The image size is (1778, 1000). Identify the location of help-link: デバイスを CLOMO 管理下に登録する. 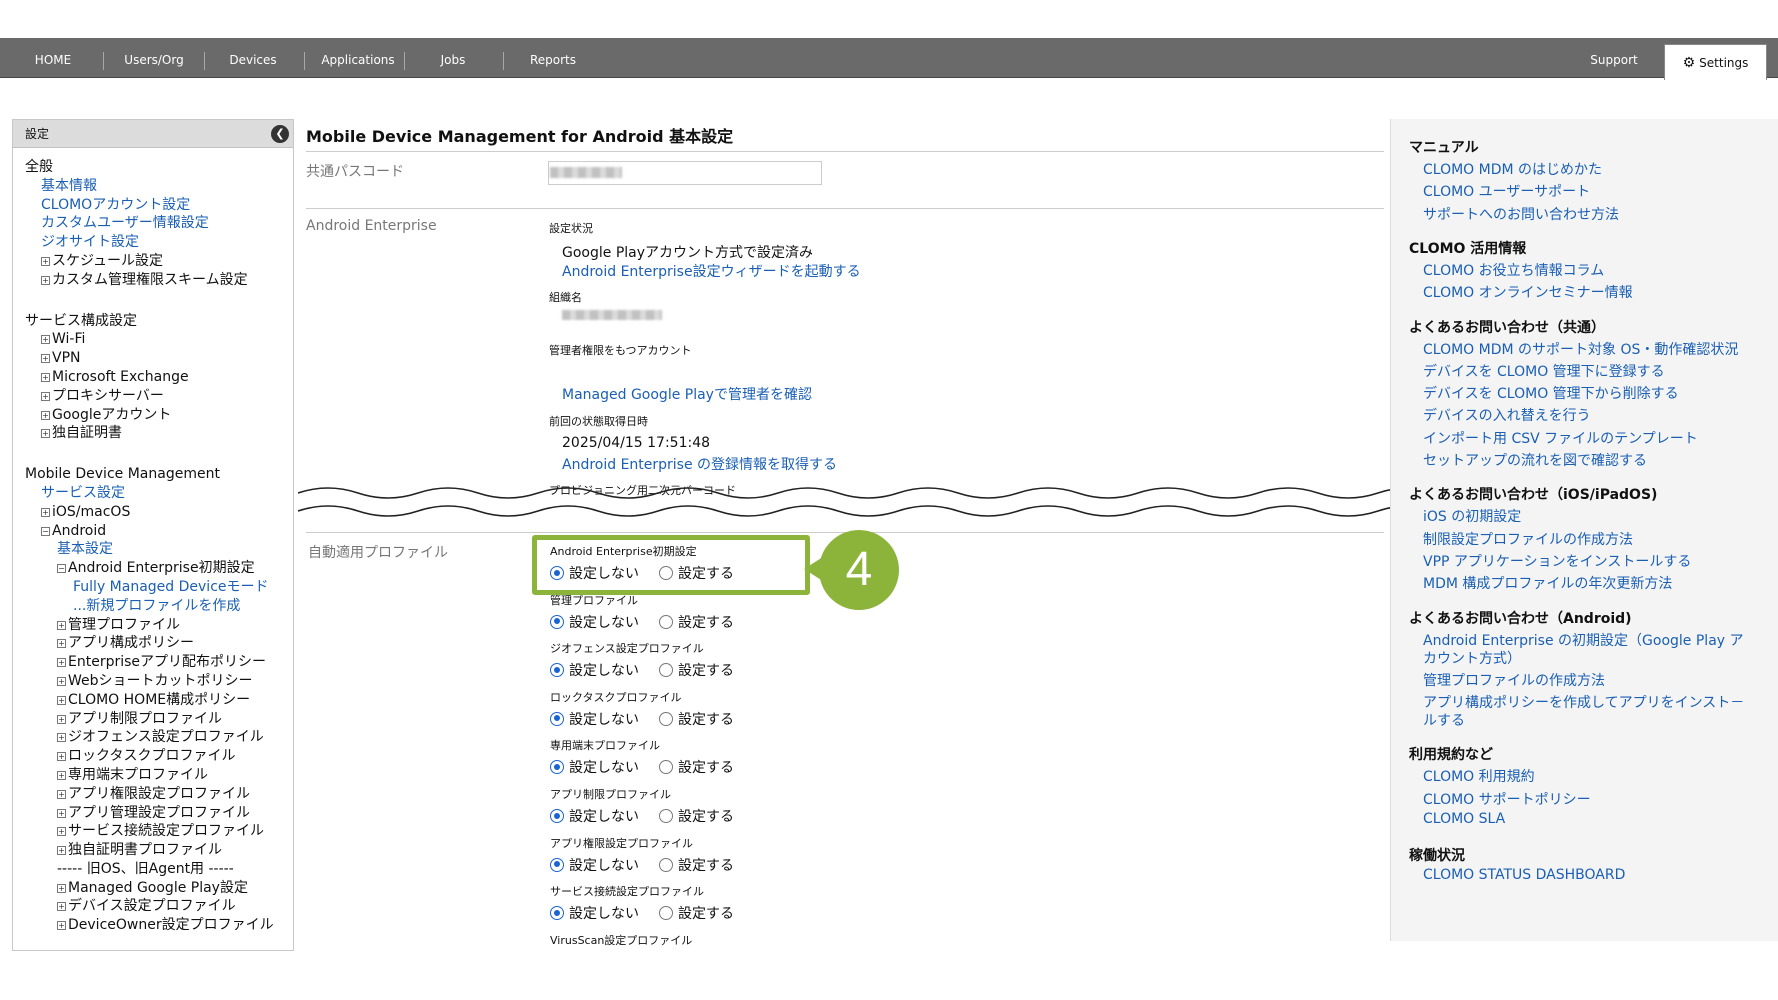
(1544, 371).